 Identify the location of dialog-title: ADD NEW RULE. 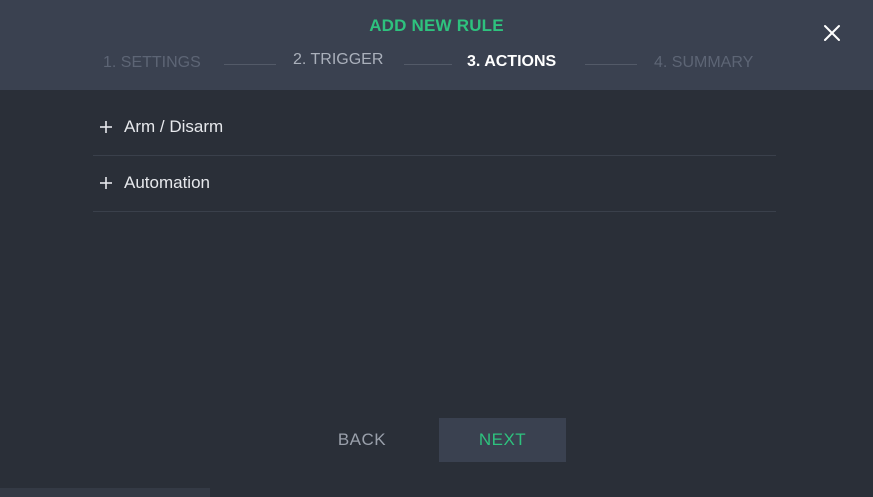
(436, 25).